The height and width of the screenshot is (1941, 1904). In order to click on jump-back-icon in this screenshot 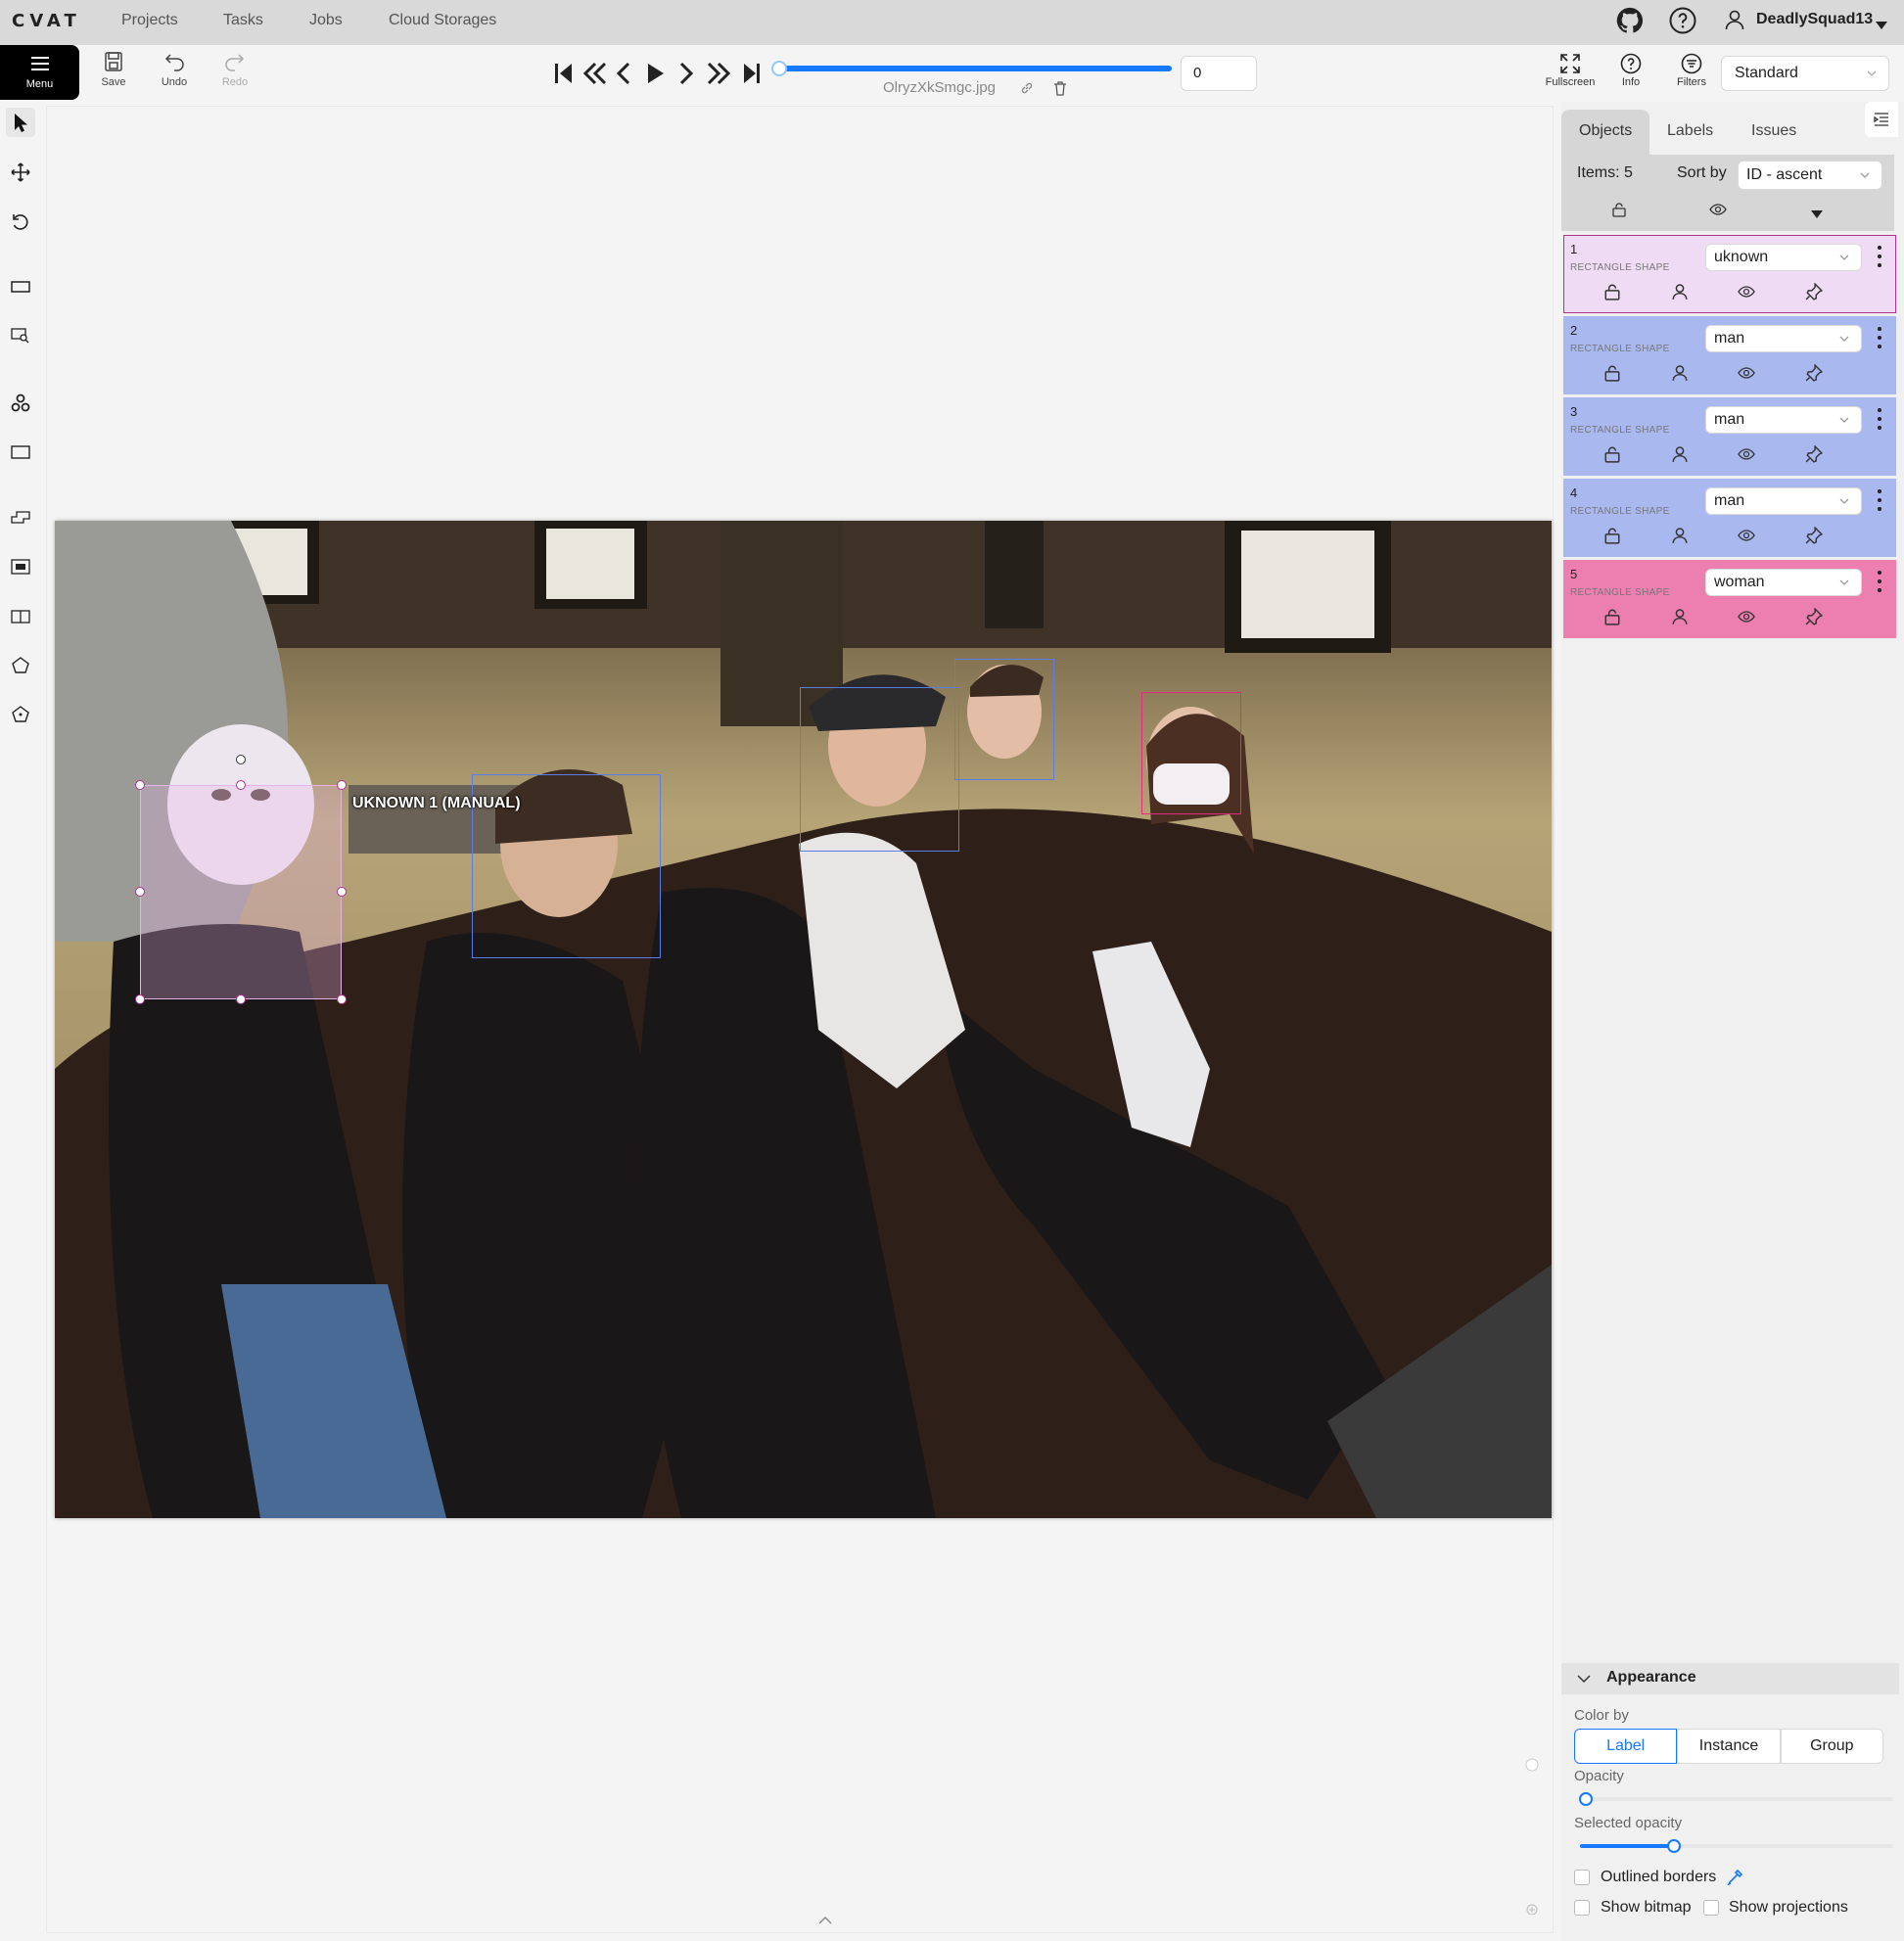, I will do `click(594, 73)`.